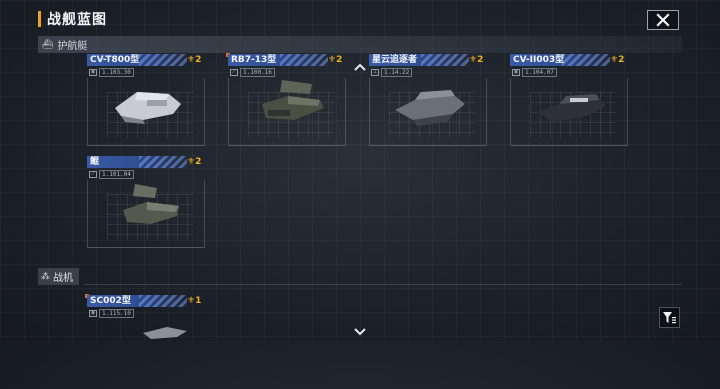  I want to click on blueprint-card: 鲲 ⚜2 ⟋ 1.101.04, so click(146, 203).